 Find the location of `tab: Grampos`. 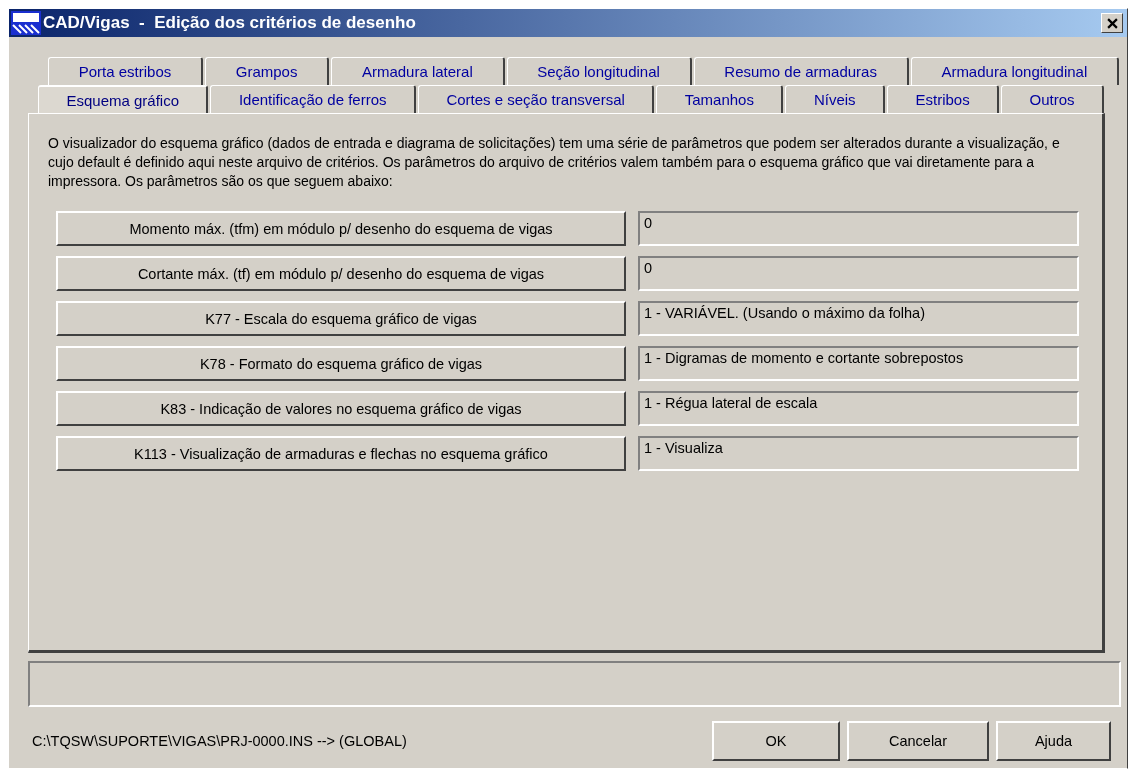

tab: Grampos is located at coordinates (267, 71).